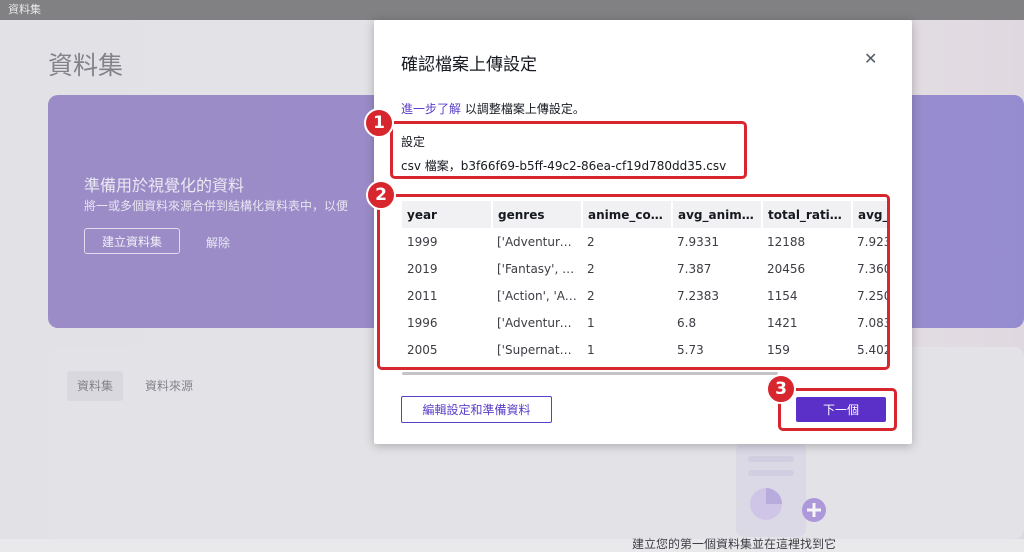 The image size is (1024, 552). What do you see at coordinates (523, 109) in the screenshot?
I see `learn-more-text: 以調整檔案上傳設定。` at bounding box center [523, 109].